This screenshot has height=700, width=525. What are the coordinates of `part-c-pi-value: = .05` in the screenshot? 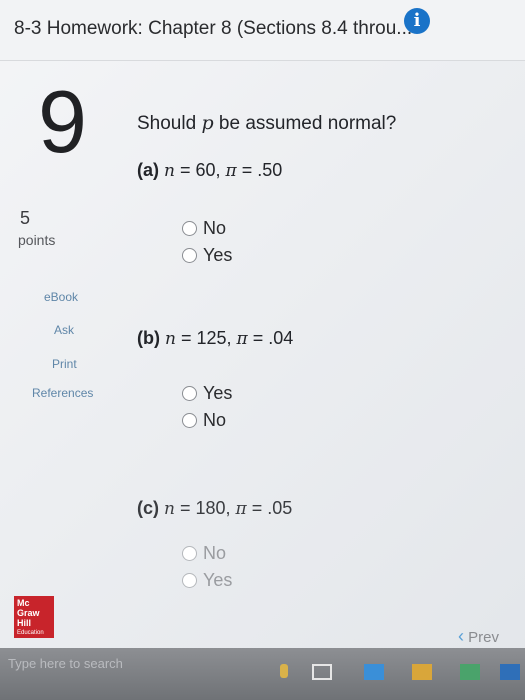 It's located at (269, 508).